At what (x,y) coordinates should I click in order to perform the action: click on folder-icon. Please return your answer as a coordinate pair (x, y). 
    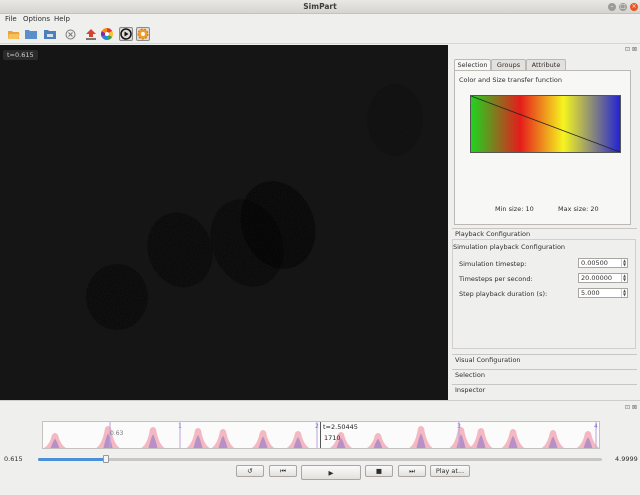
    Looking at the image, I should click on (31, 34).